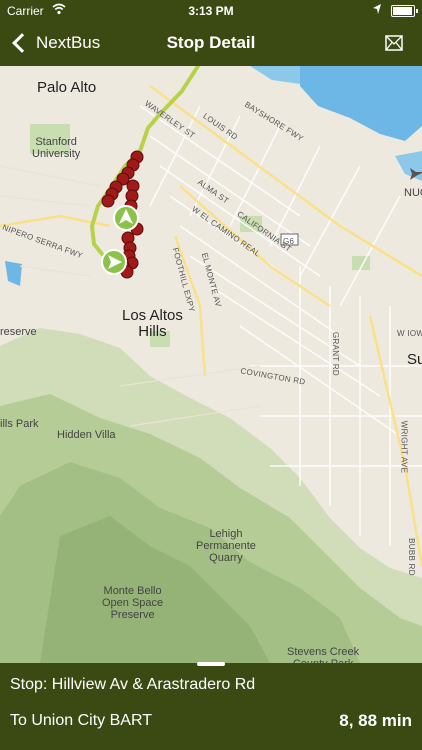 This screenshot has height=750, width=422. What do you see at coordinates (404, 447) in the screenshot?
I see `map-label-wright: WRIGHT AVE` at bounding box center [404, 447].